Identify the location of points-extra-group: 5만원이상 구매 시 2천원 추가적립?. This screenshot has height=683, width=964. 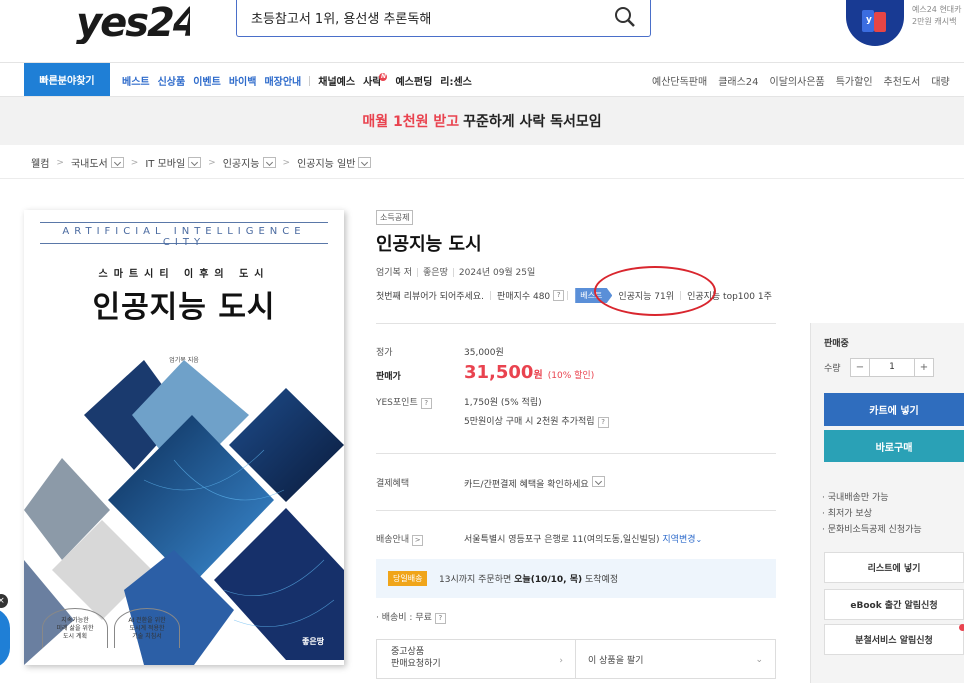
(536, 421).